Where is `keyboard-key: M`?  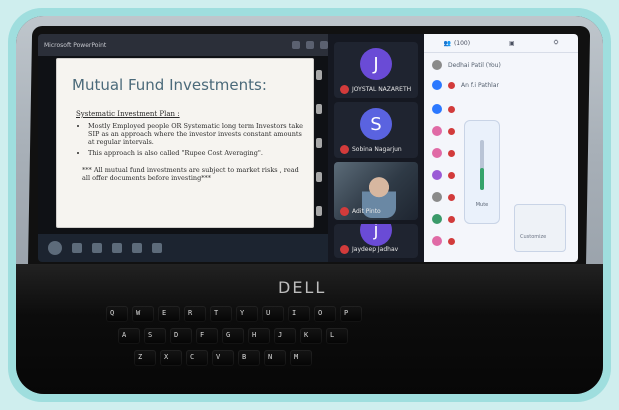
keyboard-key: M is located at coordinates (301, 358).